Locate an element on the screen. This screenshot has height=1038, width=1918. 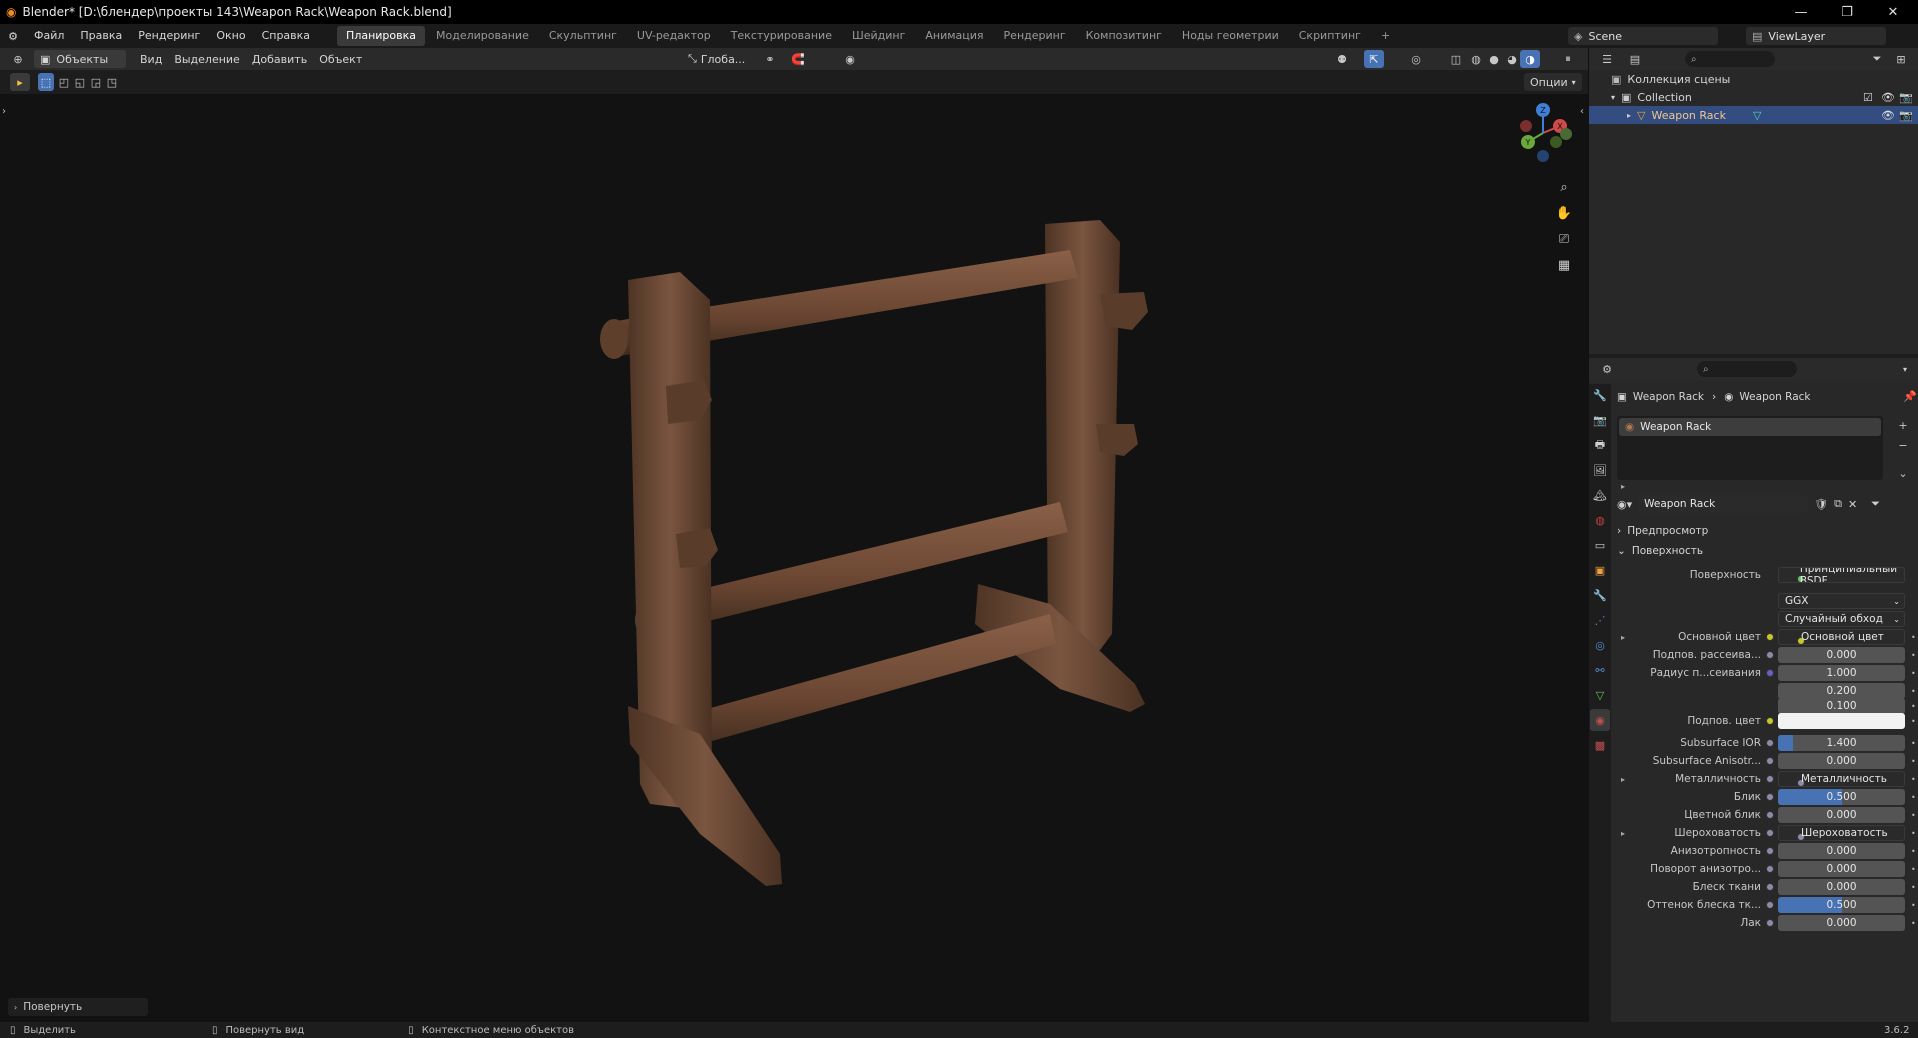
gizmo-toggle-icon: ⇱ is located at coordinates (1374, 59).